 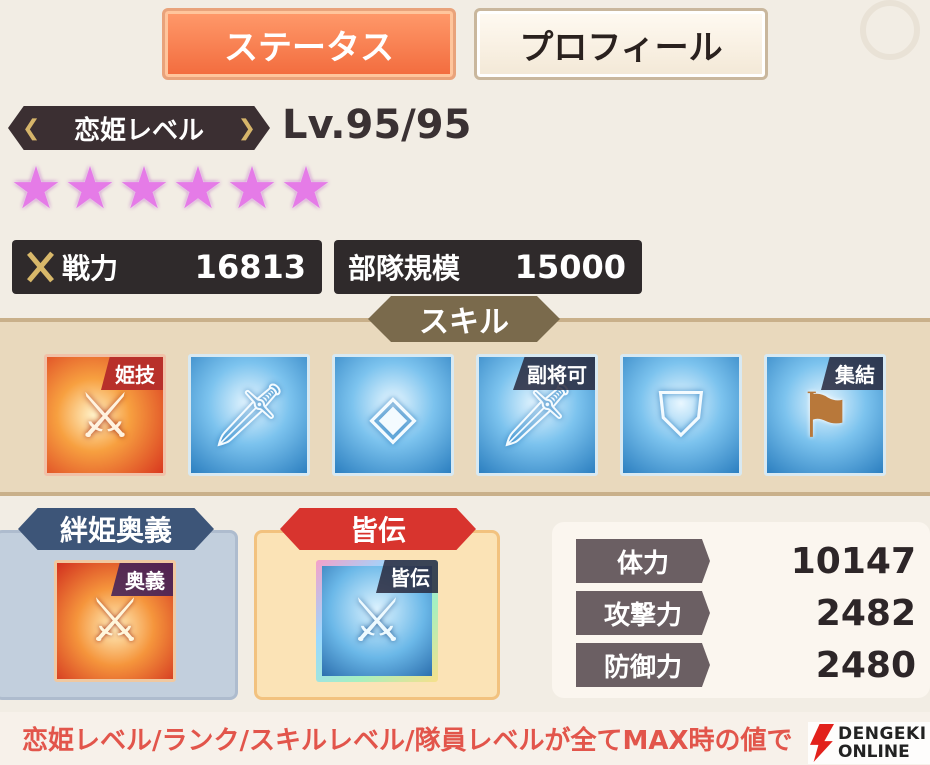 What do you see at coordinates (116, 529) in the screenshot?
I see `kizuna-ougi-title: 絆姫奥義` at bounding box center [116, 529].